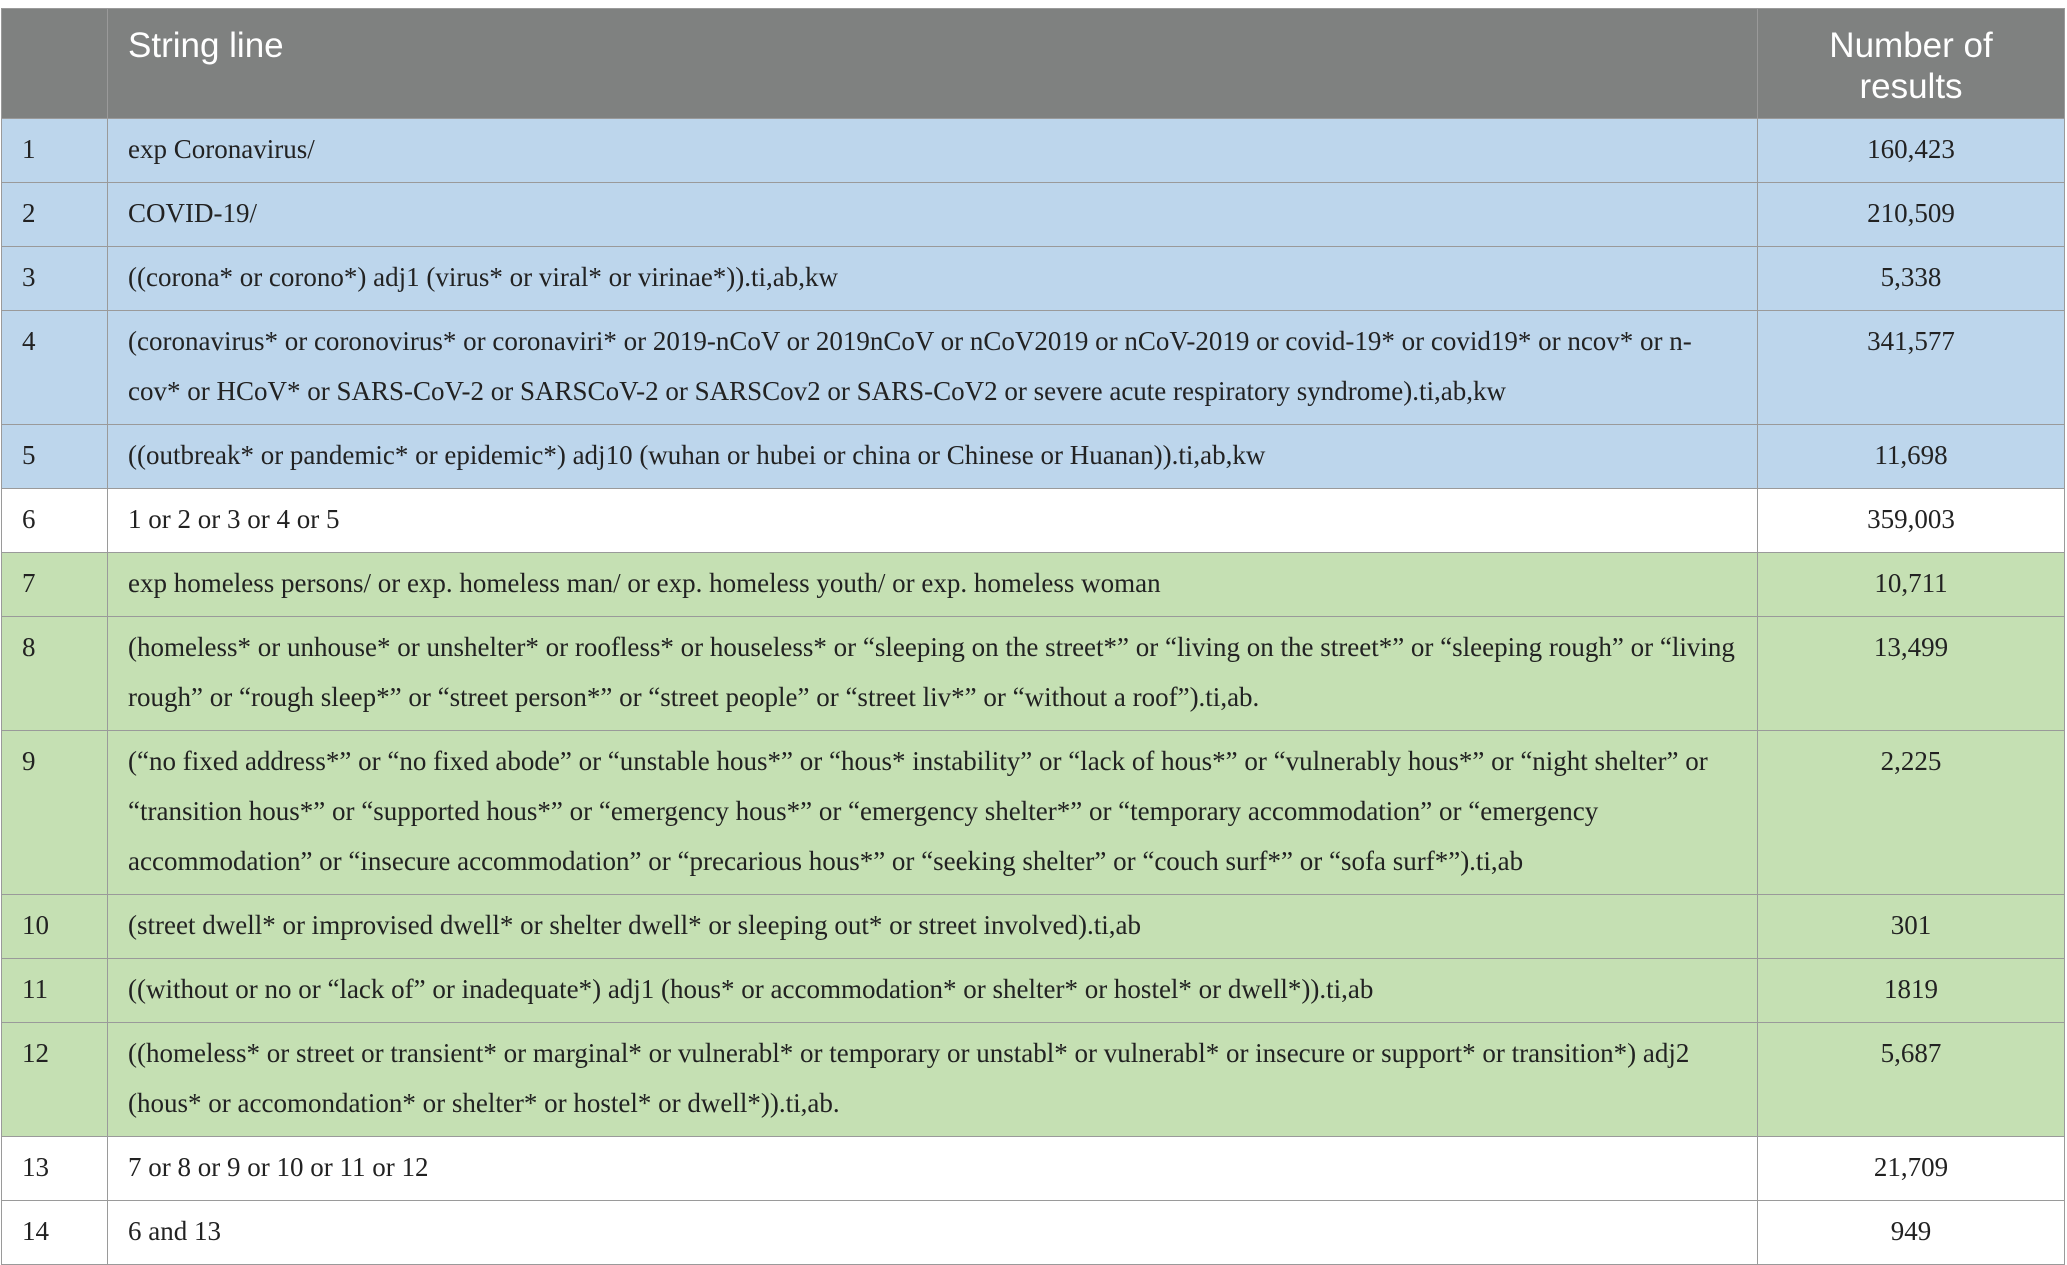  I want to click on search-string: 7 or 8 or 9 or 10 or 11 or 12, so click(932, 1168).